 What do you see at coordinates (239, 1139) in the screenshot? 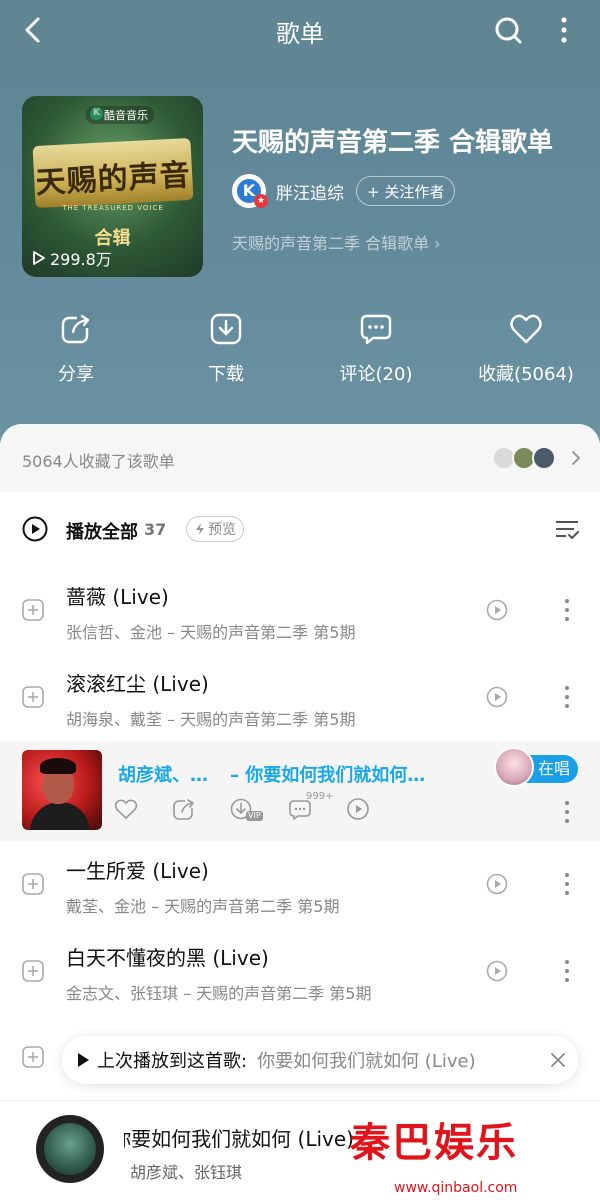
I see `player-song-title: 你要如何我们就如何 (Live)` at bounding box center [239, 1139].